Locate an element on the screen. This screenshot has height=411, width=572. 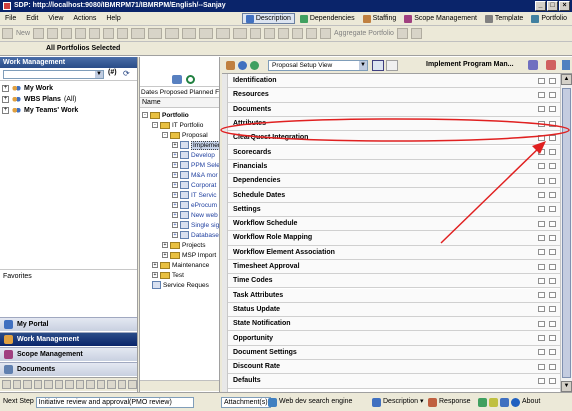
section-defaults: Defaults is located at coordinates (394, 381).